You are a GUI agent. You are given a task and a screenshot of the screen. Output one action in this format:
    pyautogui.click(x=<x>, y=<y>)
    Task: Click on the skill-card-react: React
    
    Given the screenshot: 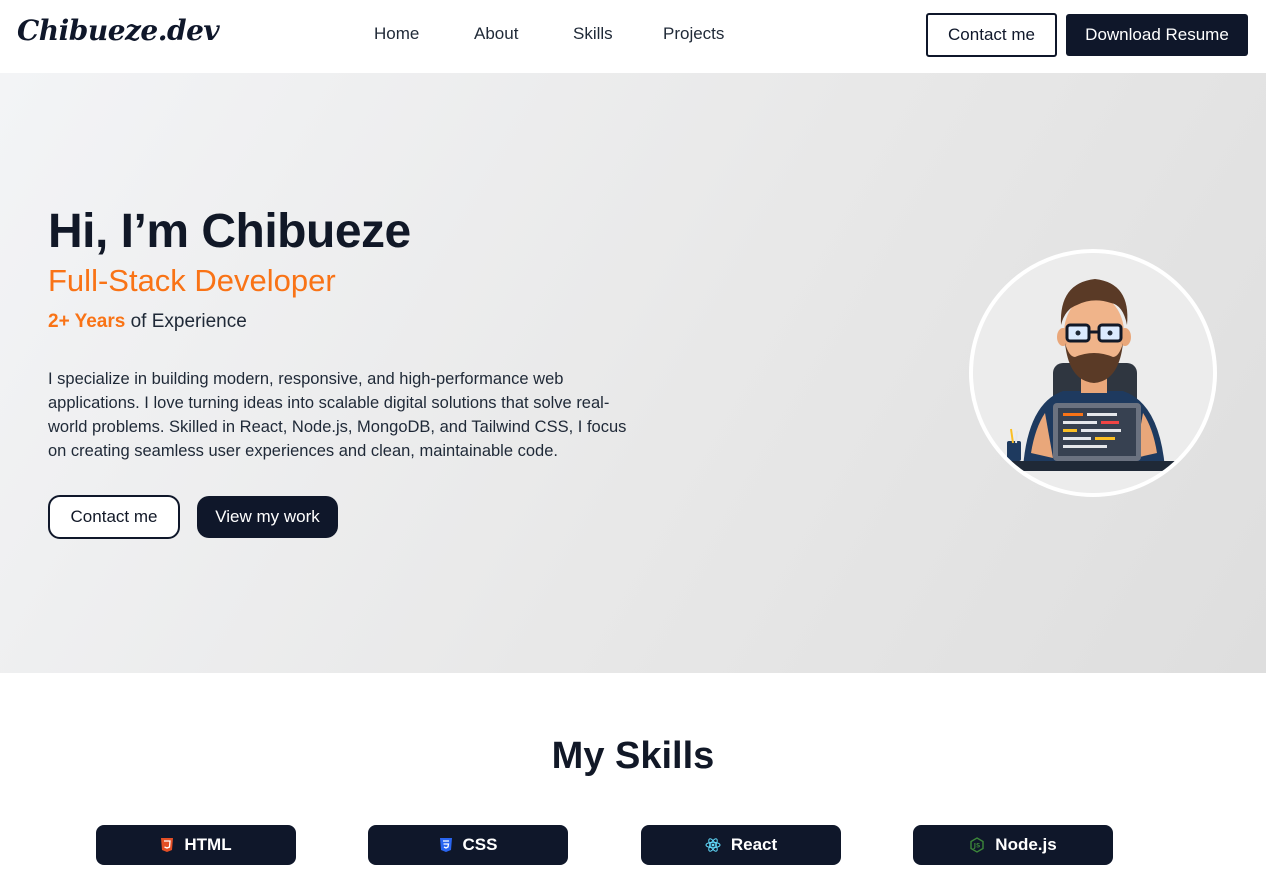 What is the action you would take?
    pyautogui.click(x=741, y=845)
    